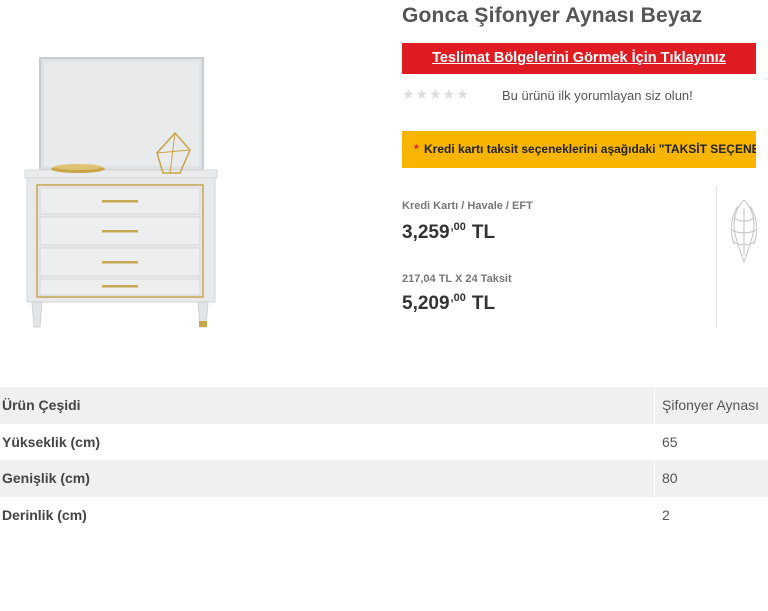 The width and height of the screenshot is (768, 611). What do you see at coordinates (327, 405) in the screenshot?
I see `spec-key: Ürün Çeşidi` at bounding box center [327, 405].